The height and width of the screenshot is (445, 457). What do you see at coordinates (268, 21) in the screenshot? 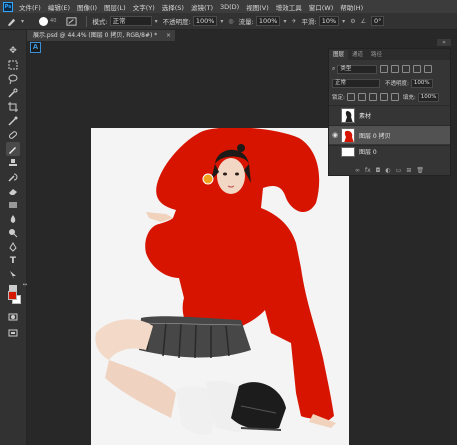
I see `flow-field: 100%` at bounding box center [268, 21].